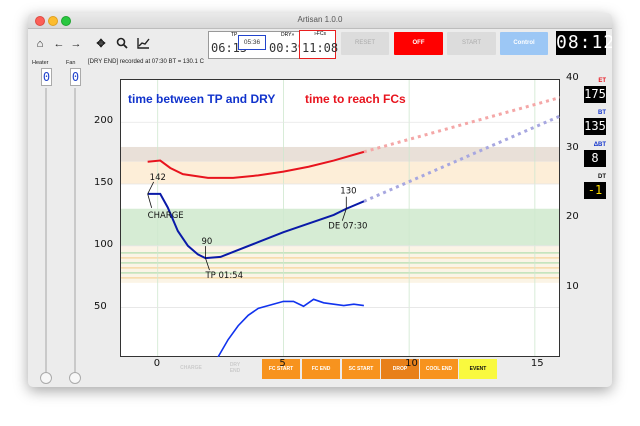 This screenshot has width=640, height=426. I want to click on x-tick-label: 5, so click(282, 363).